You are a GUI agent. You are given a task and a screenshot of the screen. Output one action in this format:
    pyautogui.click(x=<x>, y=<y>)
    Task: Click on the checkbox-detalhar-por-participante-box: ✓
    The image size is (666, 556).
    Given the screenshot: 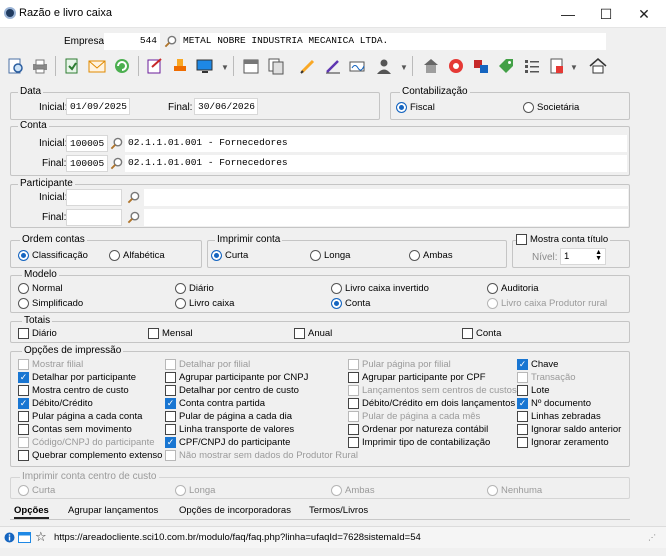 What is the action you would take?
    pyautogui.click(x=23, y=377)
    